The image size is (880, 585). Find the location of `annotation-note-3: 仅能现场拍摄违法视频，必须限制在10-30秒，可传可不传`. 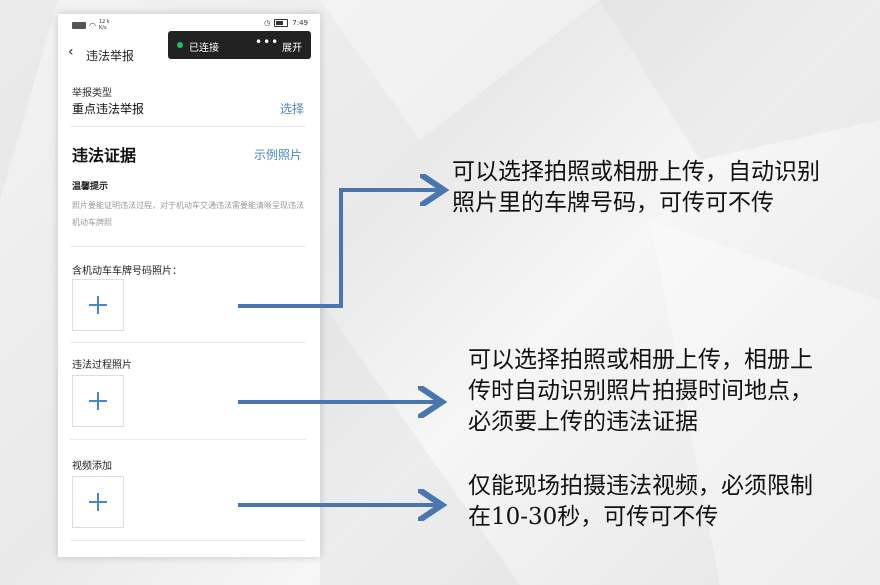

annotation-note-3: 仅能现场拍摄违法视频，必须限制在10-30秒，可传可不传 is located at coordinates (640, 501).